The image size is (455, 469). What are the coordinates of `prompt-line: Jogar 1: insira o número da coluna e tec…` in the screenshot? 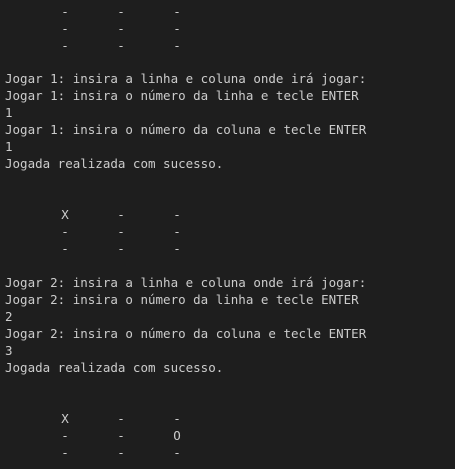 It's located at (186, 129).